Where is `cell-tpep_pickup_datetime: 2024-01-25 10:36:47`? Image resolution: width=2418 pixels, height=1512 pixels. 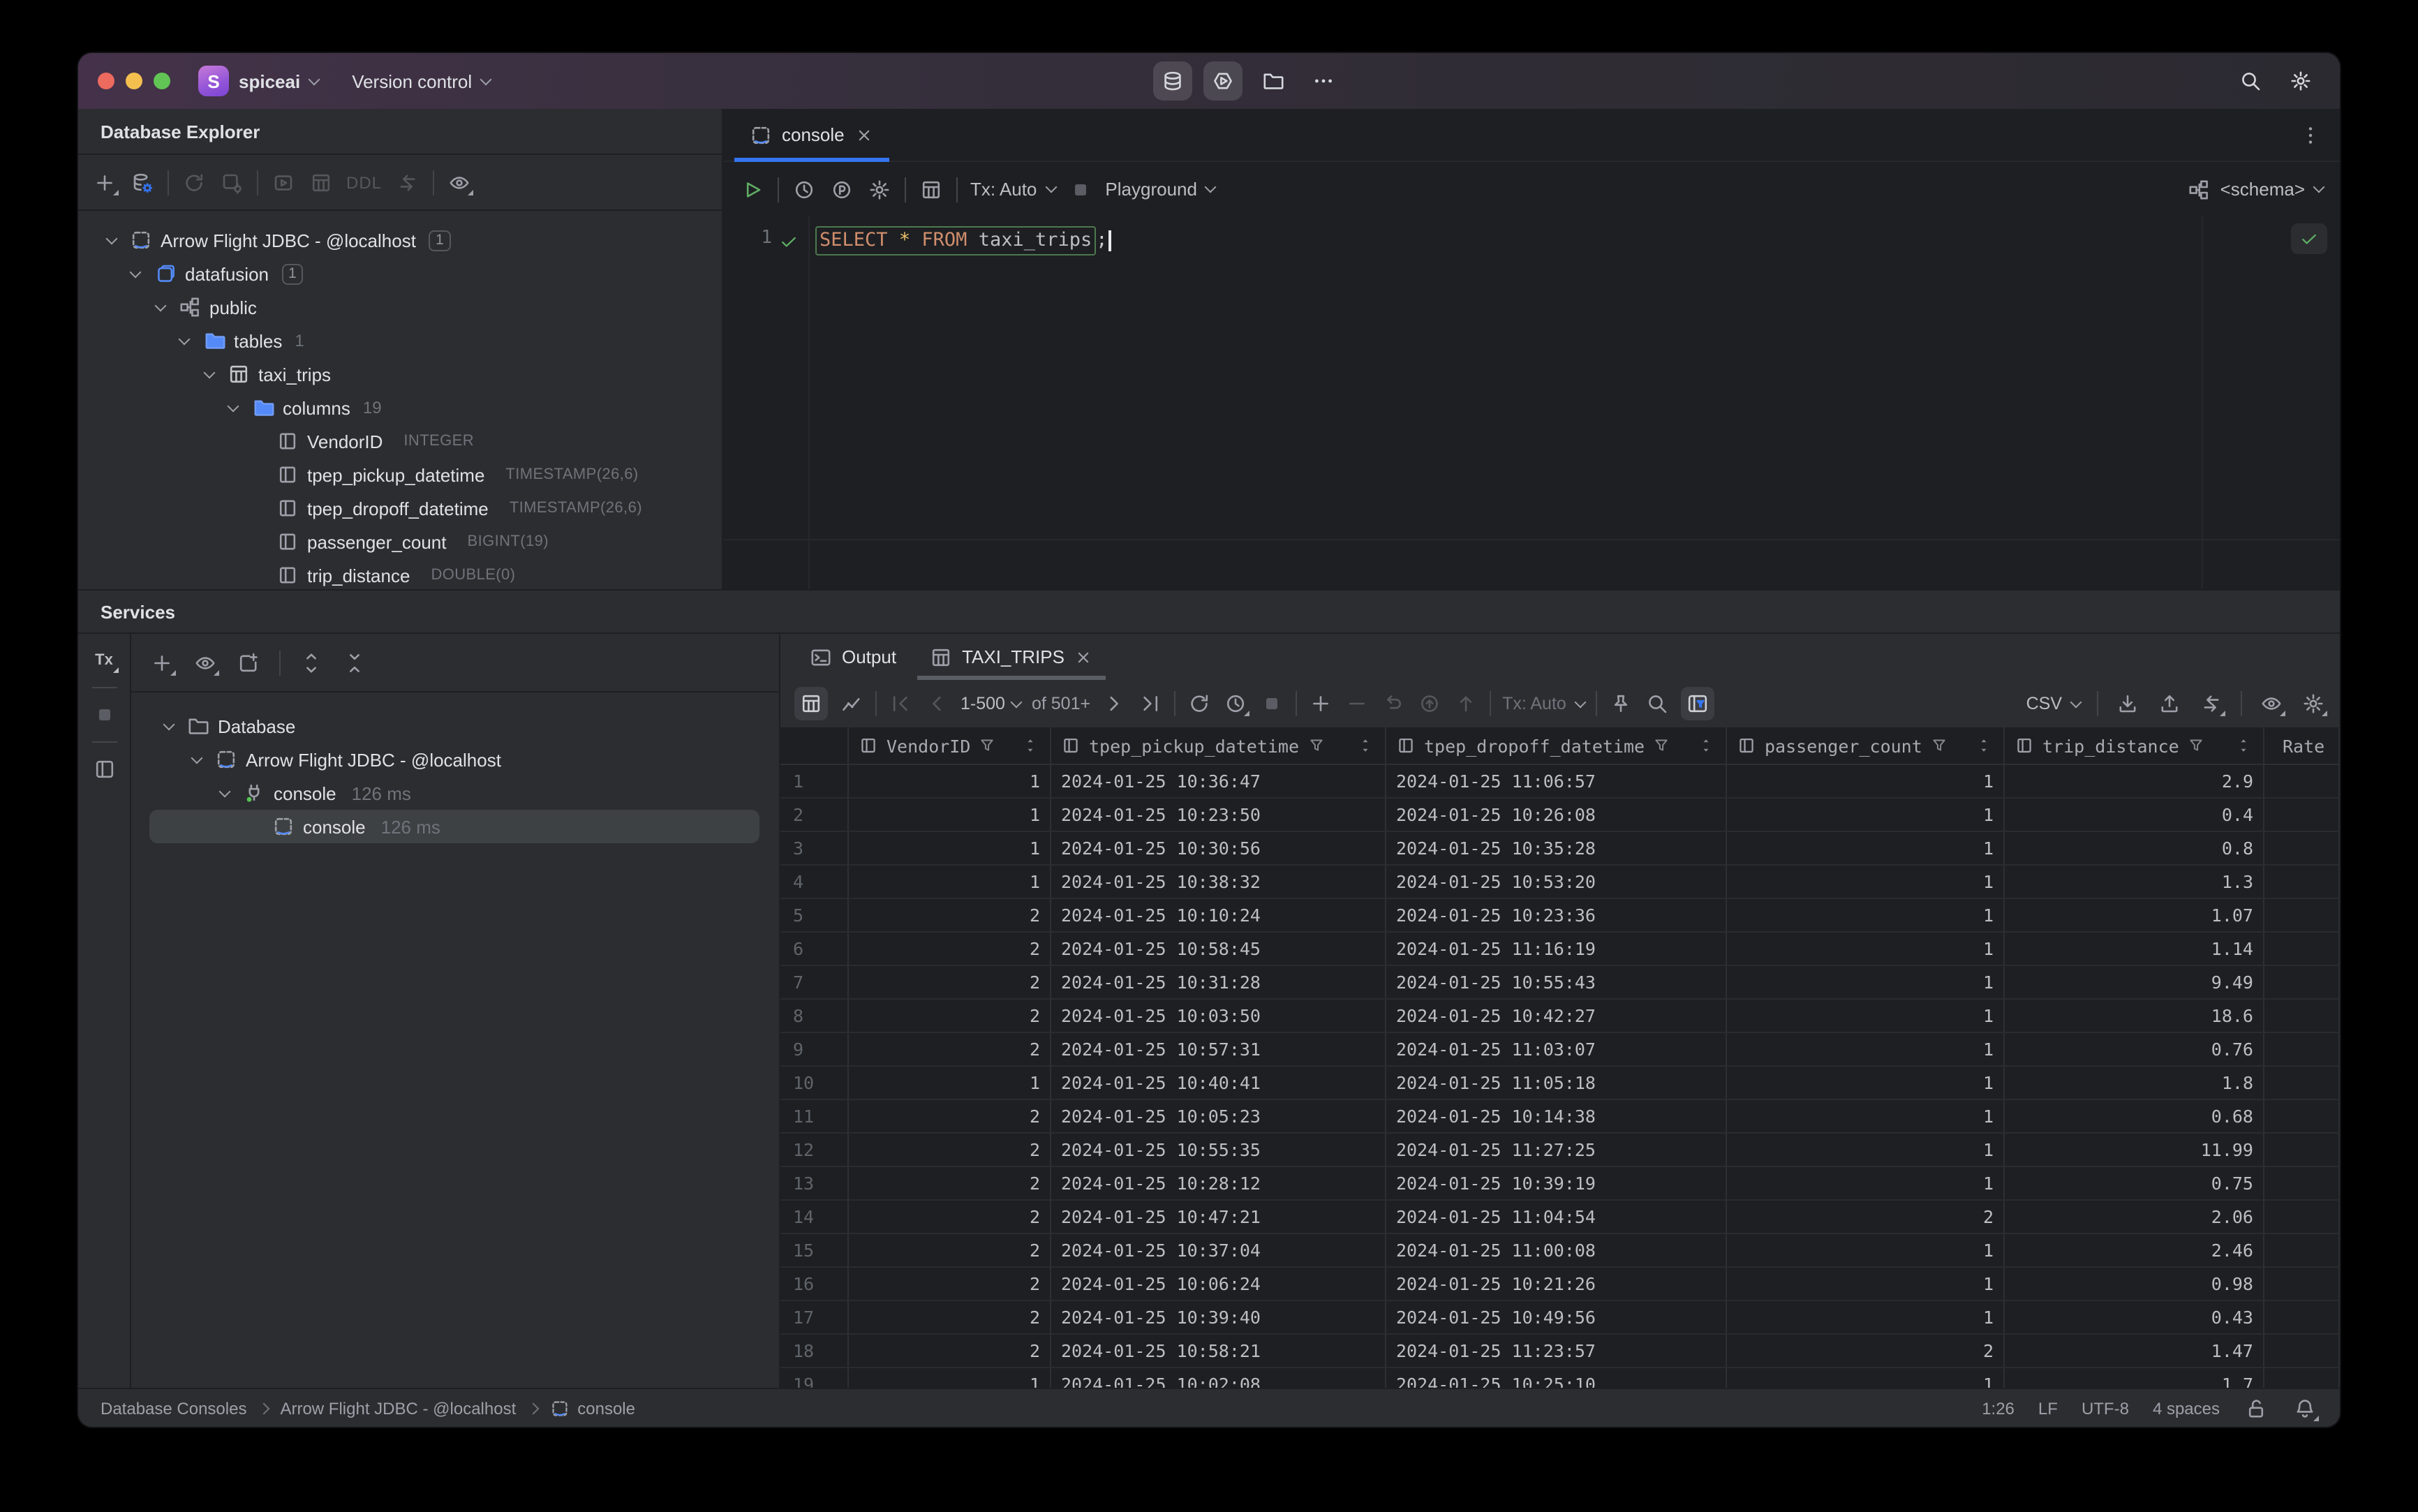
cell-tpep_pickup_datetime: 2024-01-25 10:36:47 is located at coordinates (1218, 782).